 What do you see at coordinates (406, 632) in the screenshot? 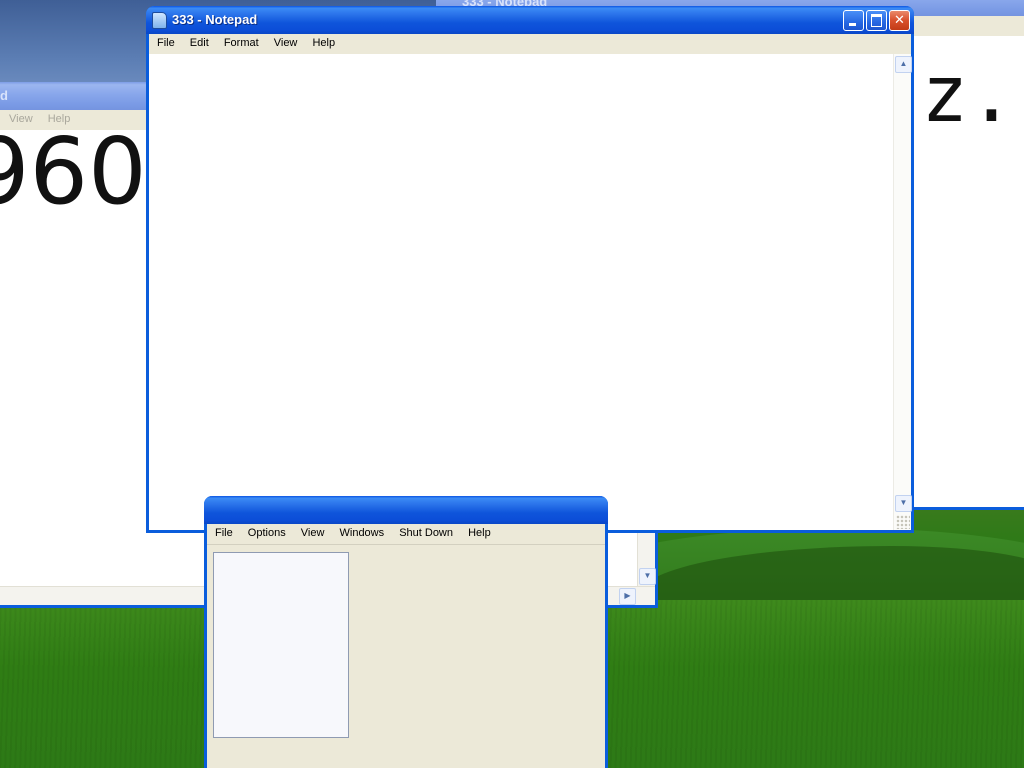
I see `task-manager-window: File Options View Windows Shut Down Help` at bounding box center [406, 632].